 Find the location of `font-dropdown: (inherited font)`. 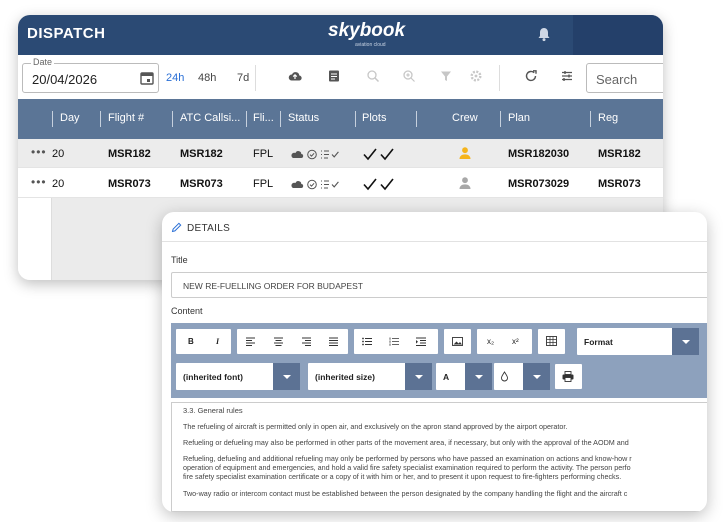

font-dropdown: (inherited font) is located at coordinates (238, 376).